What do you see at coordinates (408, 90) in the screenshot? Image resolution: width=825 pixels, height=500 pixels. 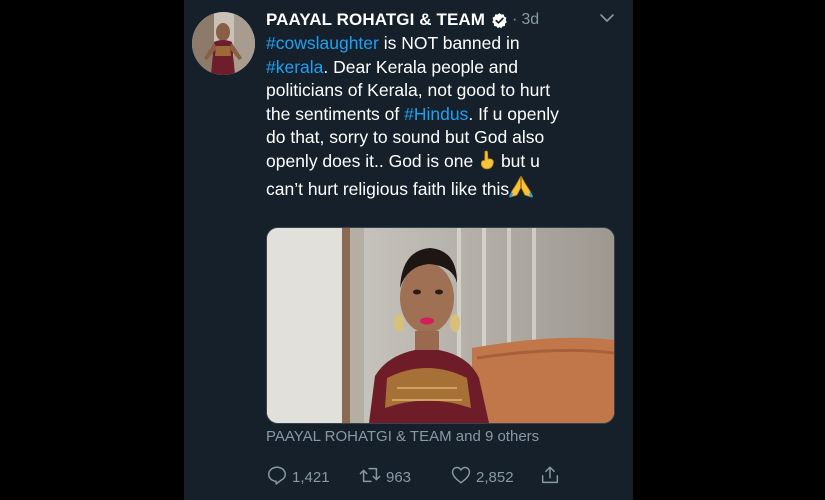 I see `tweet-text-segment: politicians of Kerala, not good to hurt` at bounding box center [408, 90].